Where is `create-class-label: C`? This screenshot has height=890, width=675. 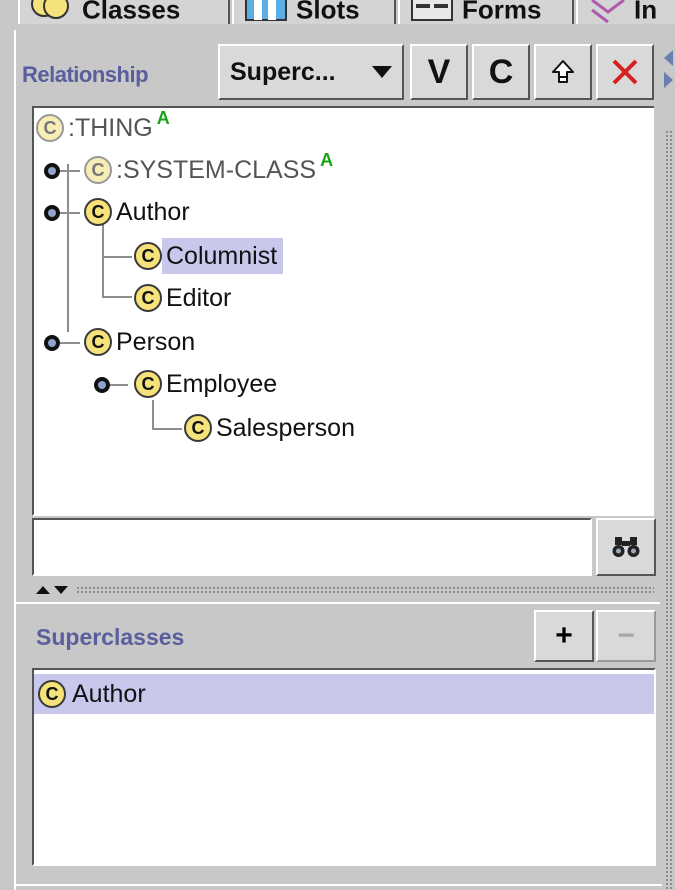 create-class-label: C is located at coordinates (501, 71).